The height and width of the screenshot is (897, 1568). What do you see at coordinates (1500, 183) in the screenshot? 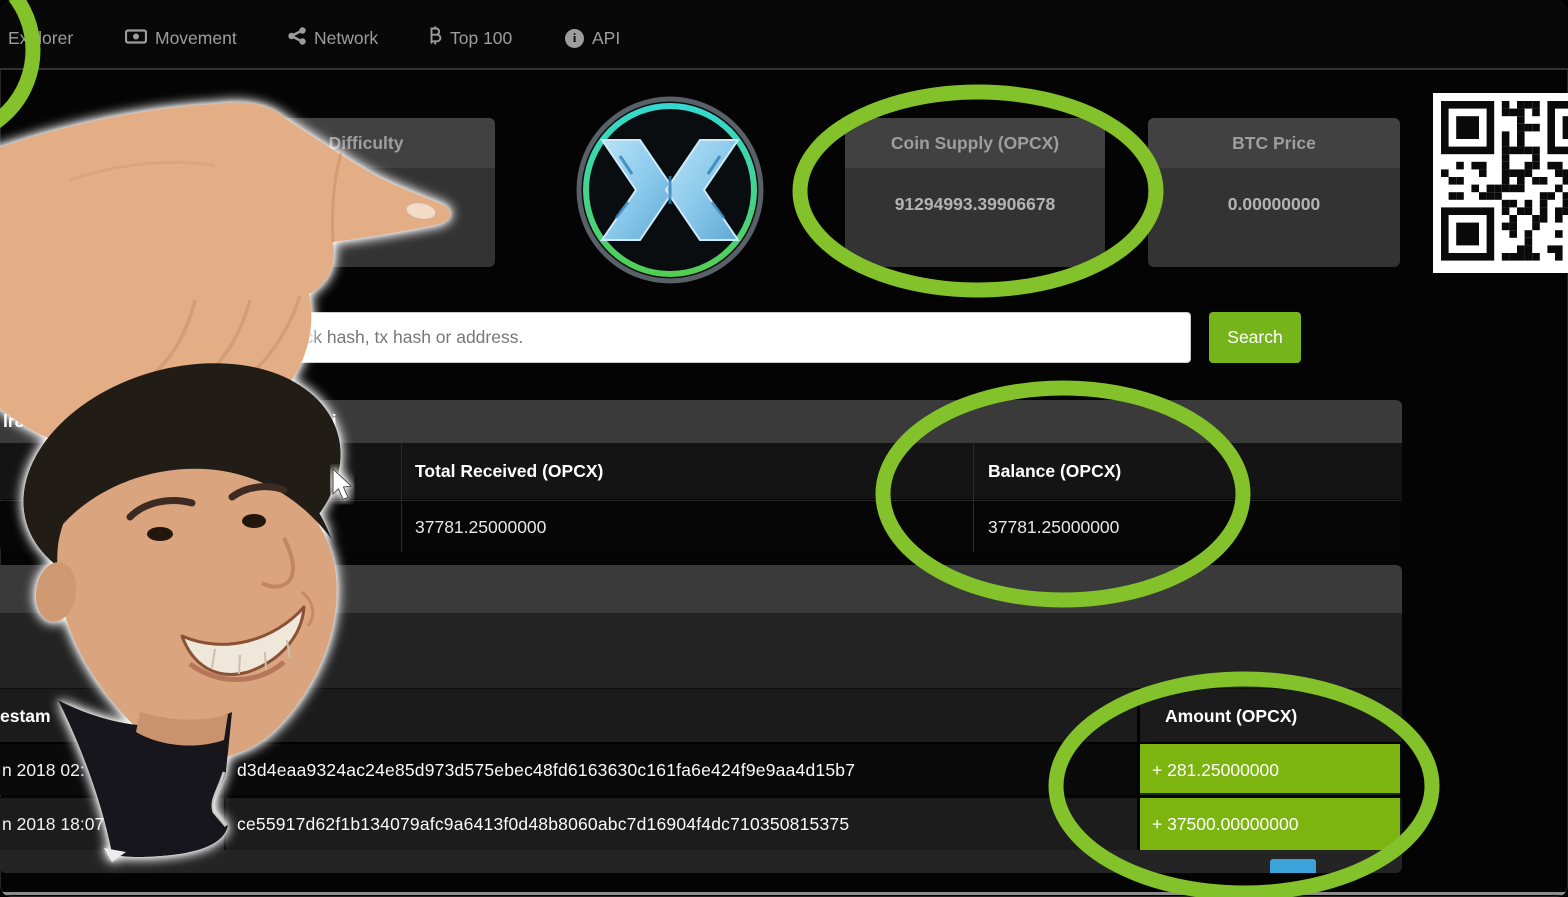
I see `qr-code` at bounding box center [1500, 183].